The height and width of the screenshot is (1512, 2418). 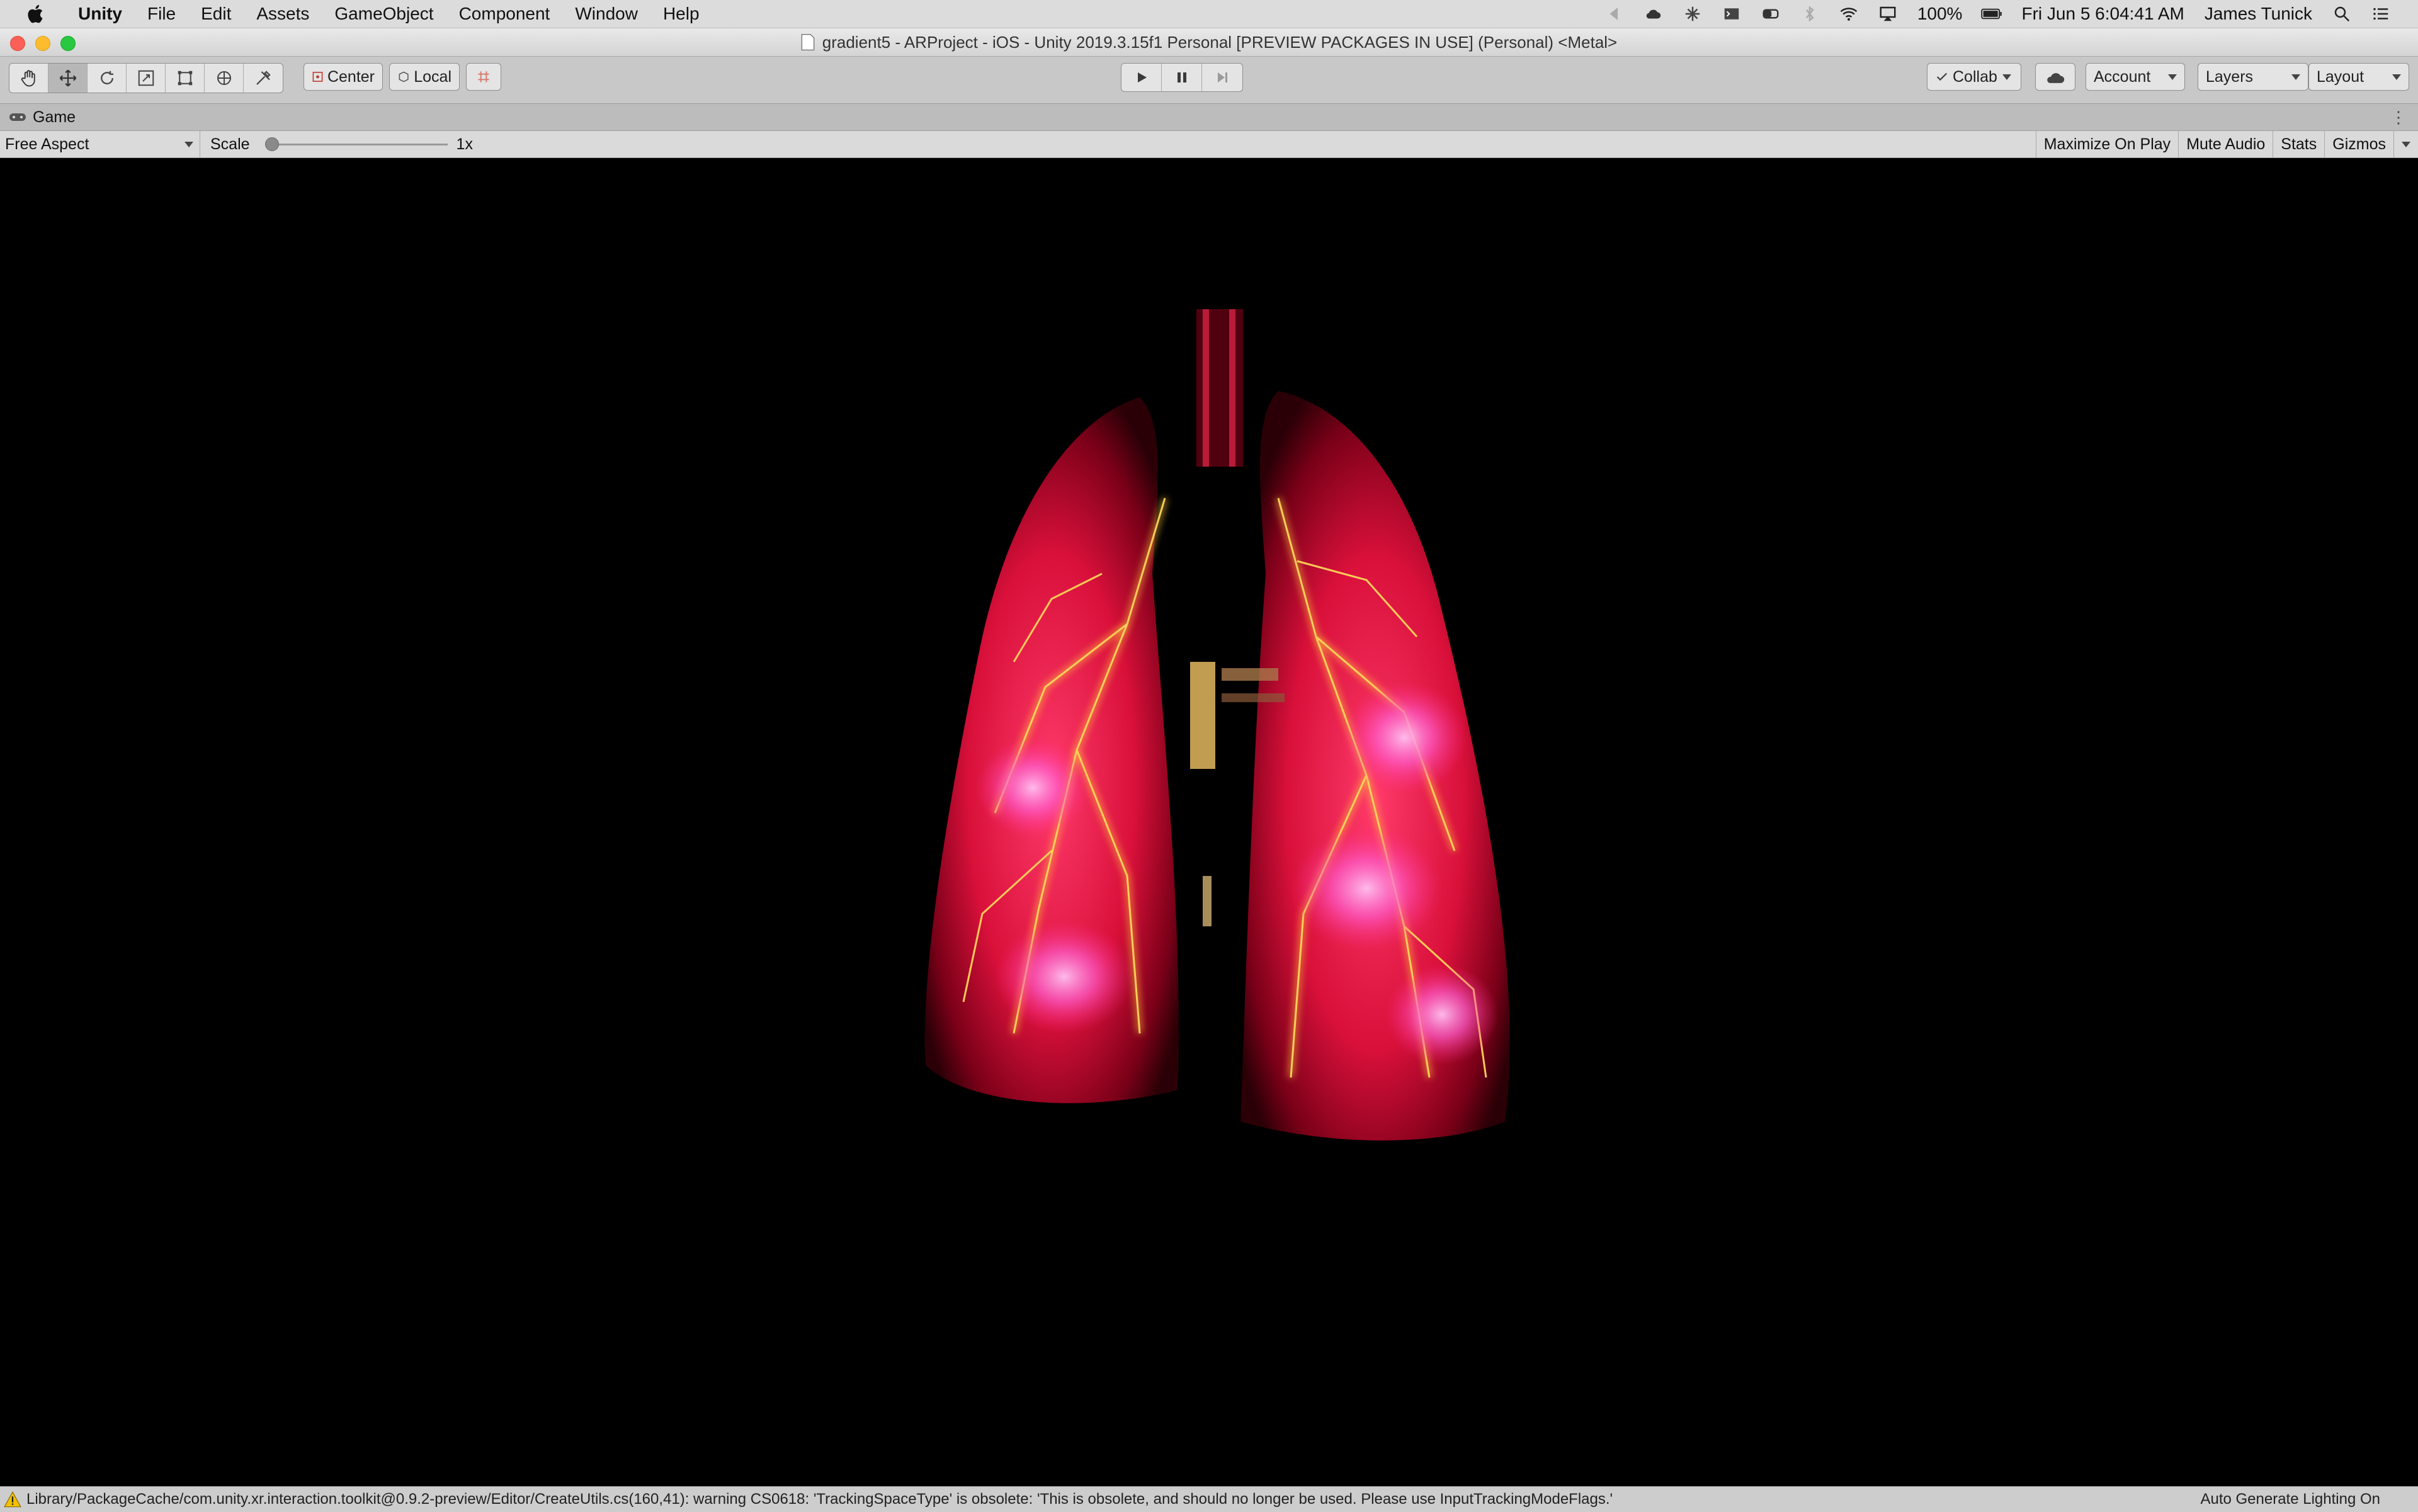 I want to click on snap-toggle-button, so click(x=483, y=77).